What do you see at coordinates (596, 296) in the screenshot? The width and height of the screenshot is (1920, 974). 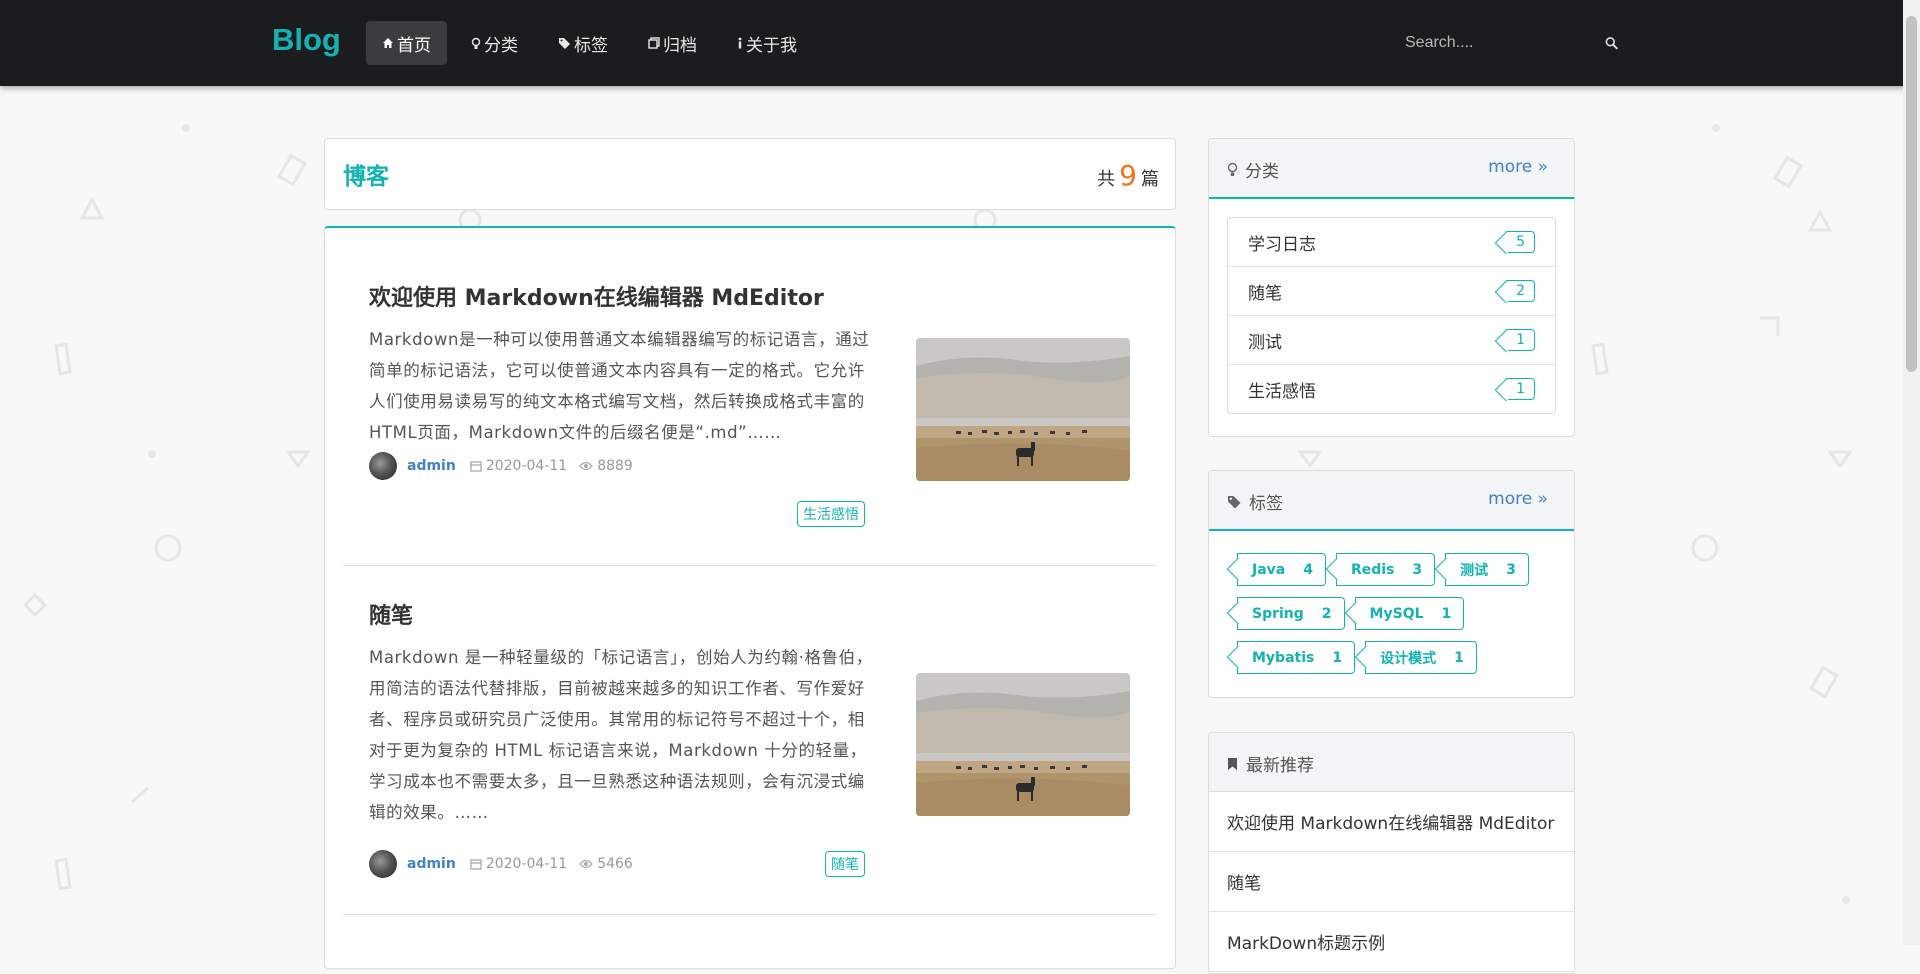 I see `post-title: 欢迎使用 Markdown在线编辑器 MdEditor` at bounding box center [596, 296].